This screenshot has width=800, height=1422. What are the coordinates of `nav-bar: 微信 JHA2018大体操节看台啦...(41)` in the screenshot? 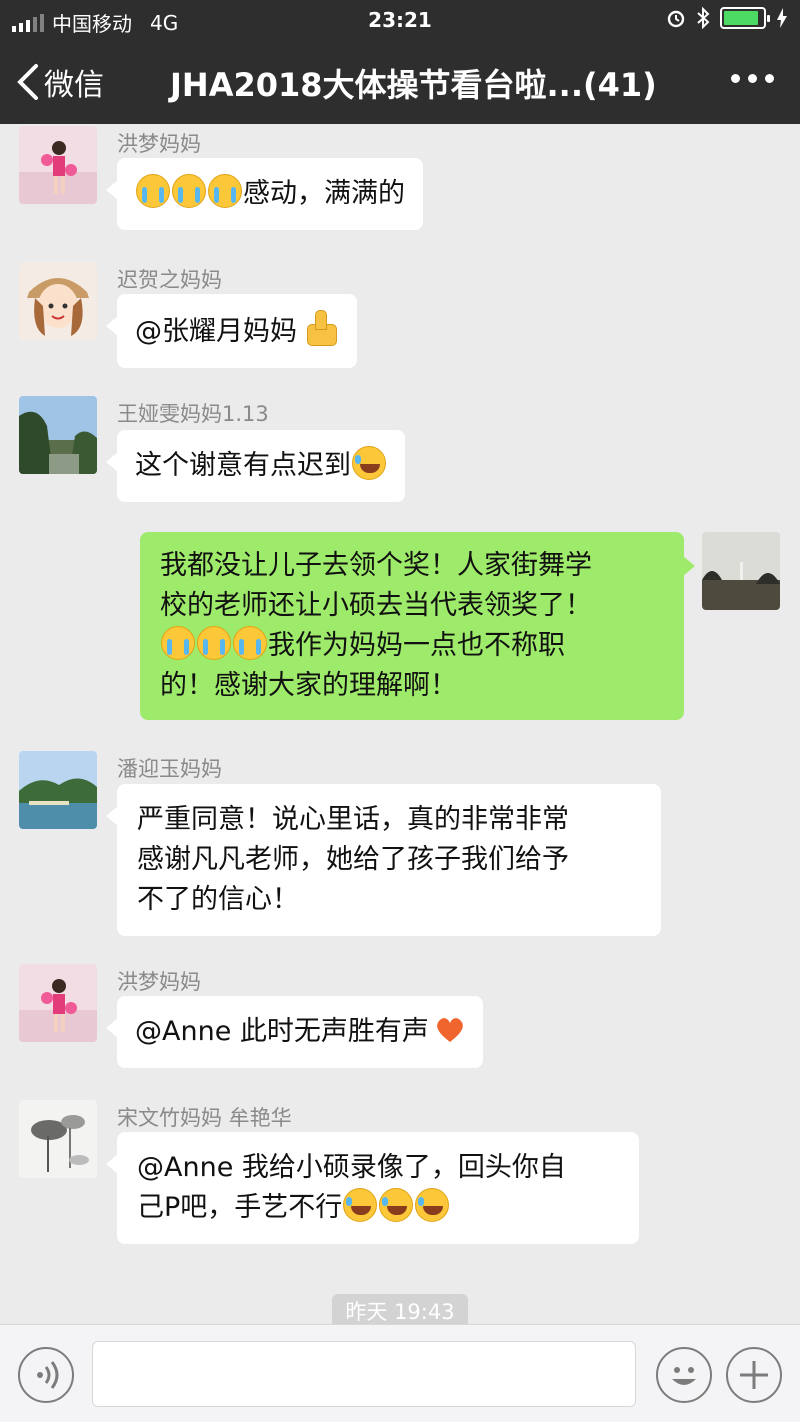 It's located at (400, 82).